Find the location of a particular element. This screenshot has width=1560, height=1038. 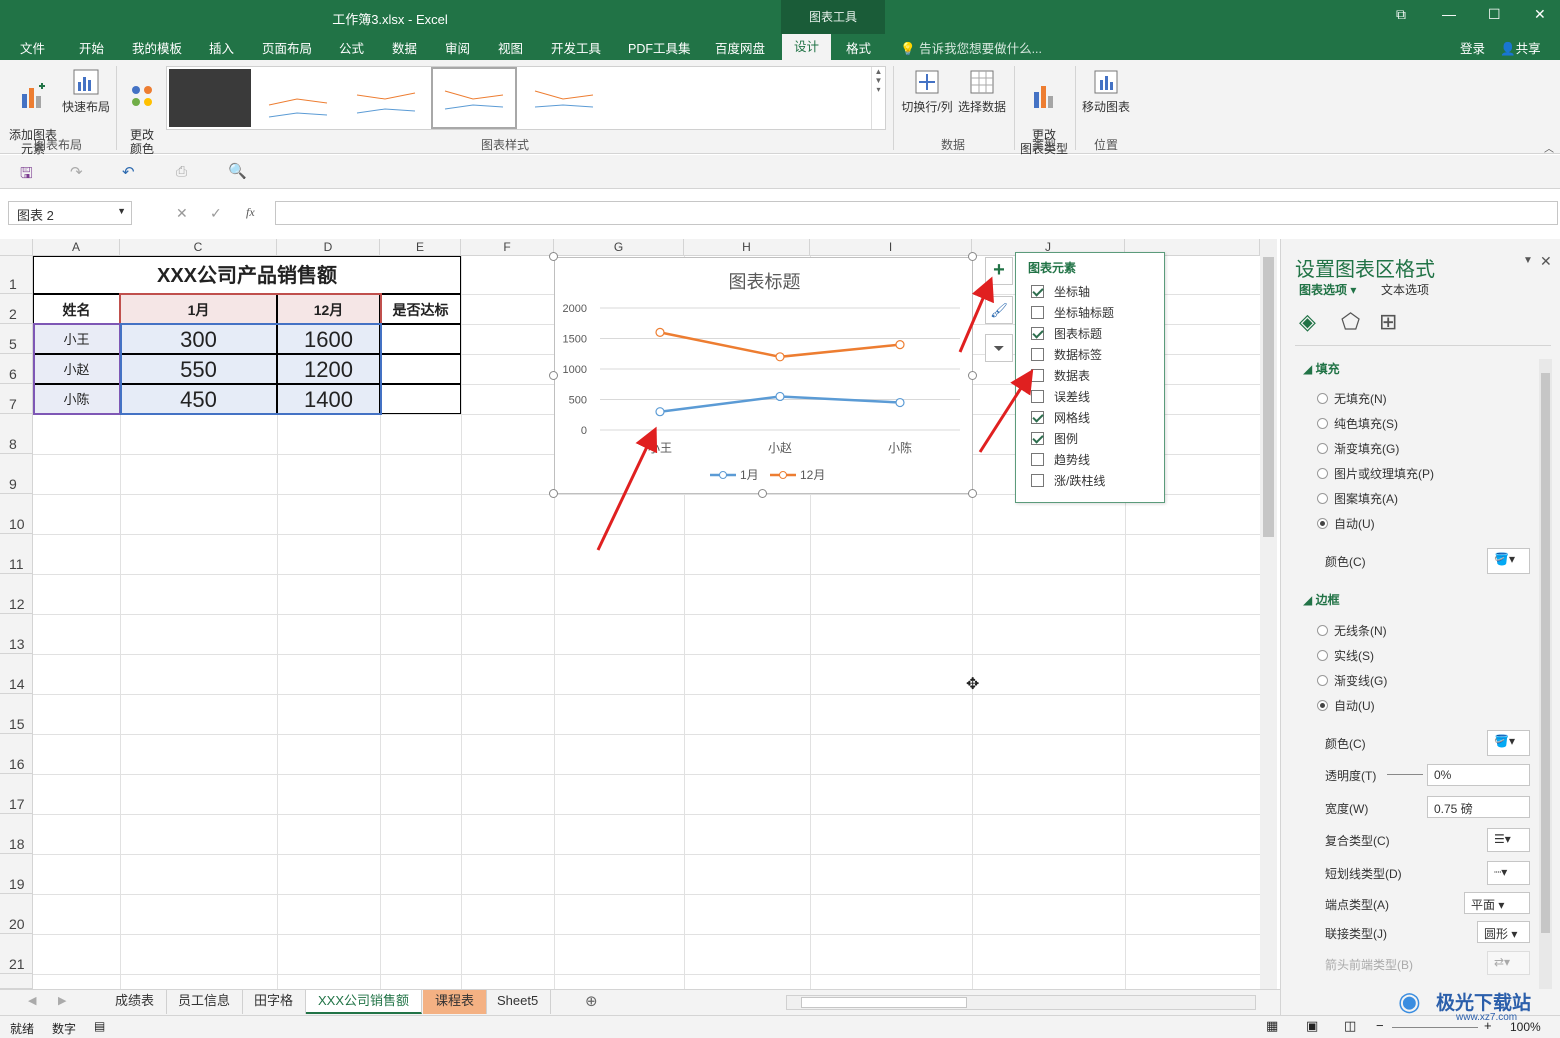

row-header: 9 is located at coordinates (16, 474).